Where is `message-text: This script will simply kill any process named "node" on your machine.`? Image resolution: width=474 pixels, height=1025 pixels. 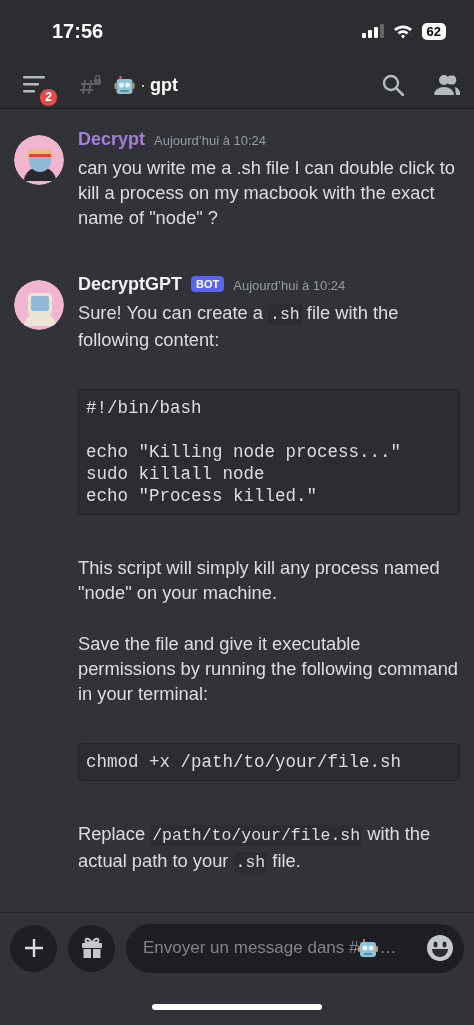
message-text: This script will simply kill any process named "node" on your machine. is located at coordinates (259, 580).